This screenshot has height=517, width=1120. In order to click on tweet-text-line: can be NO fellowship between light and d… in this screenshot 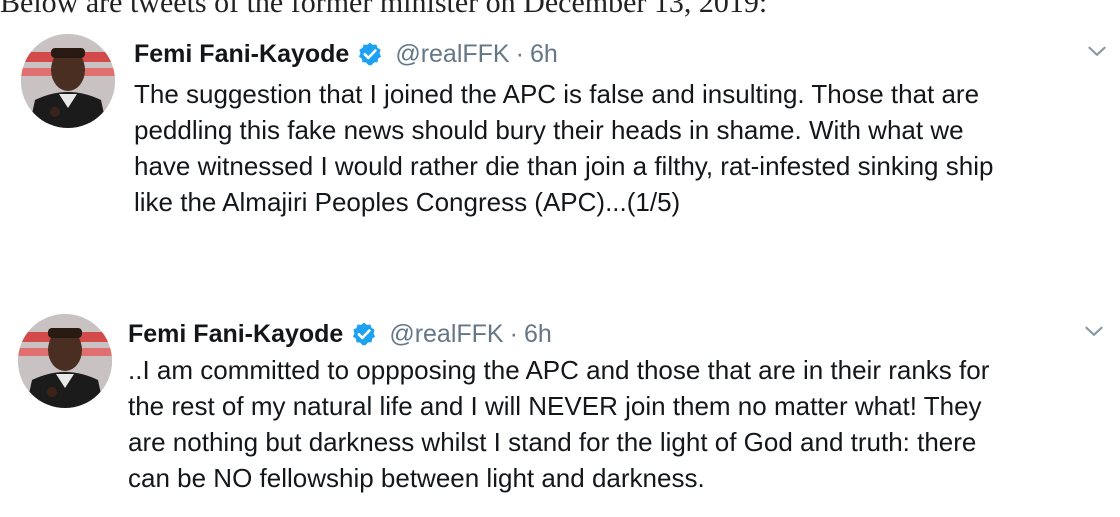, I will do `click(416, 478)`.